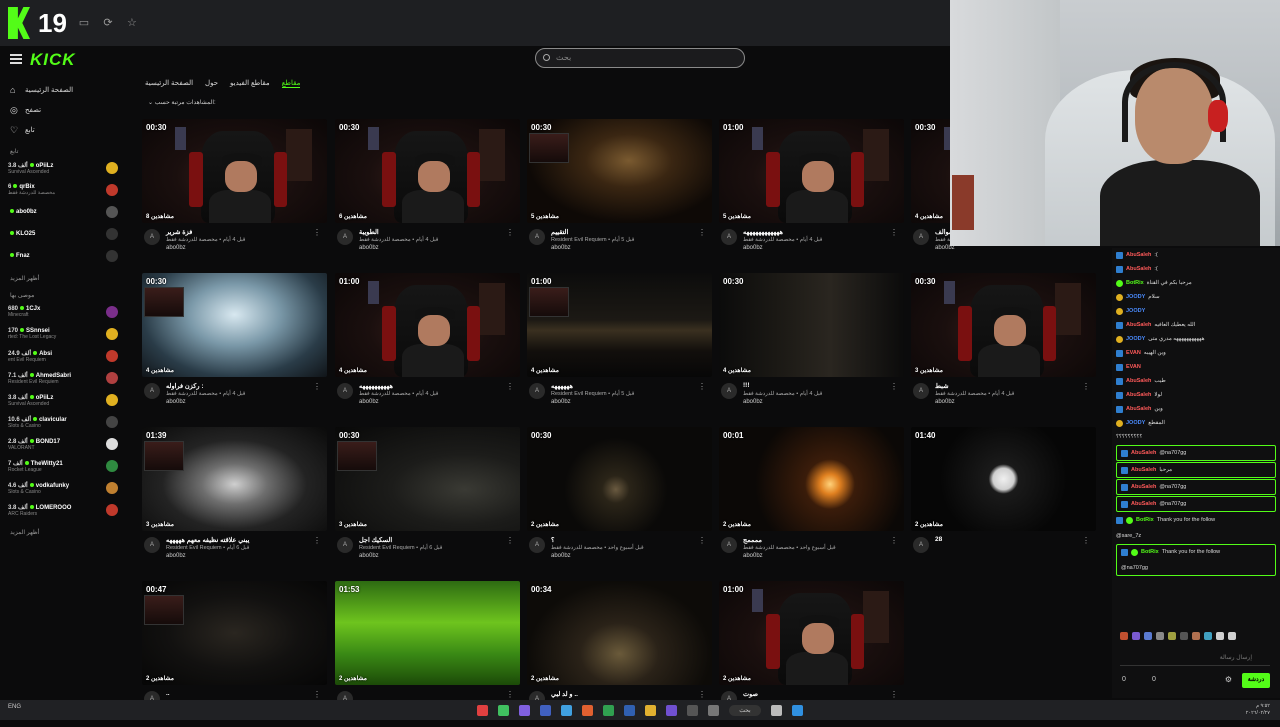 Image resolution: width=1280 pixels, height=727 pixels. I want to click on clip-title: ههههههههههه, so click(376, 386).